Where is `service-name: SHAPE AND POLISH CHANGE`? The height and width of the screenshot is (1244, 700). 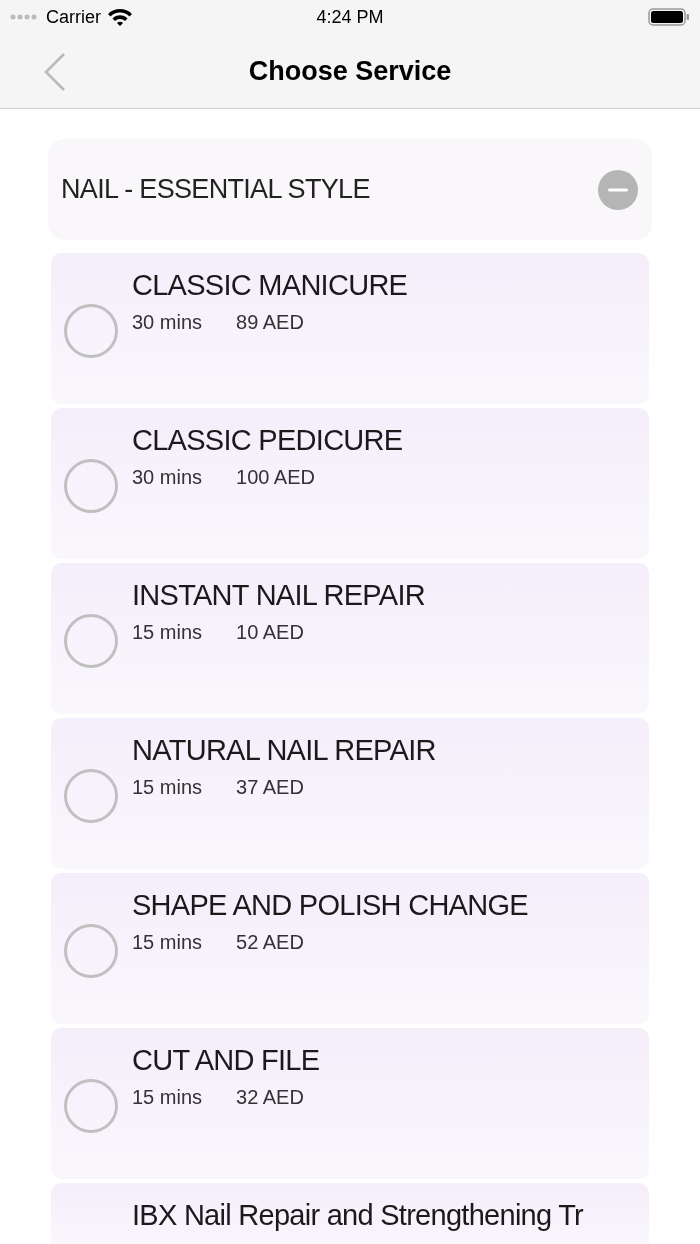 service-name: SHAPE AND POLISH CHANGE is located at coordinates (330, 905).